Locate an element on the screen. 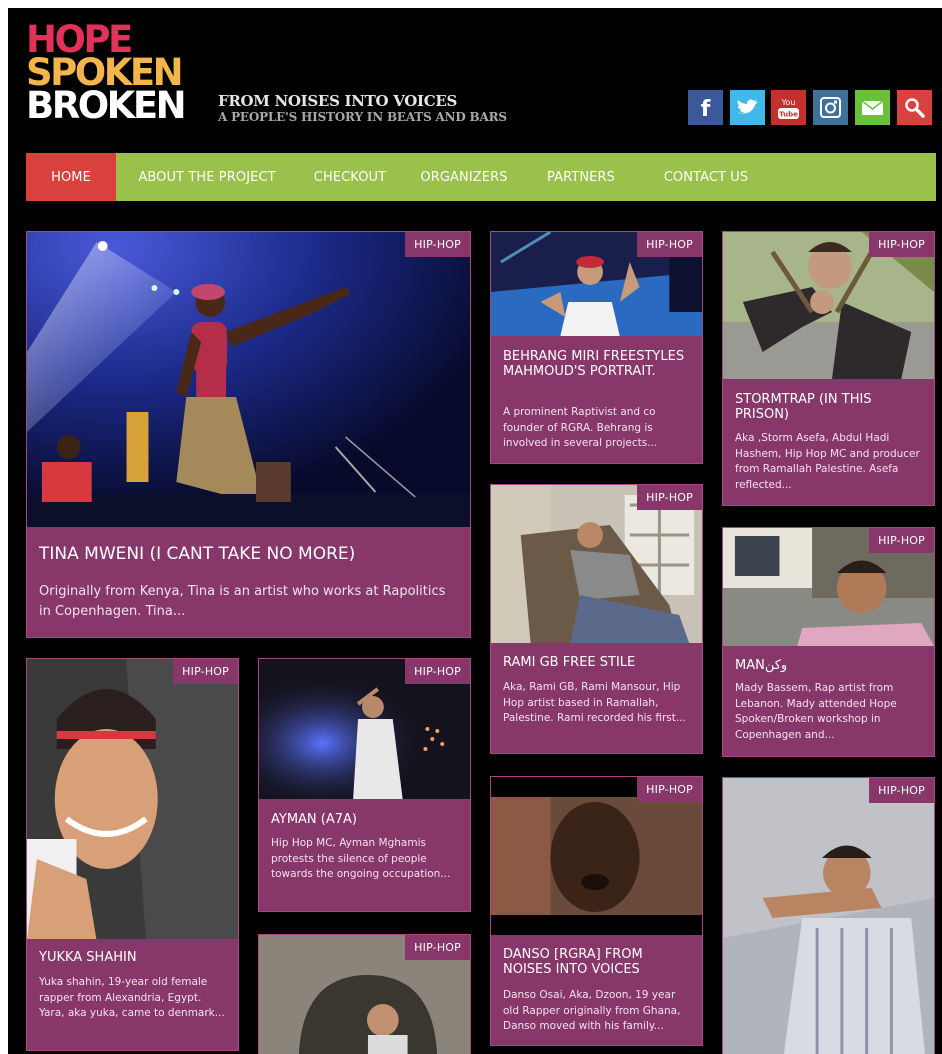  svg-text: f is located at coordinates (706, 109).